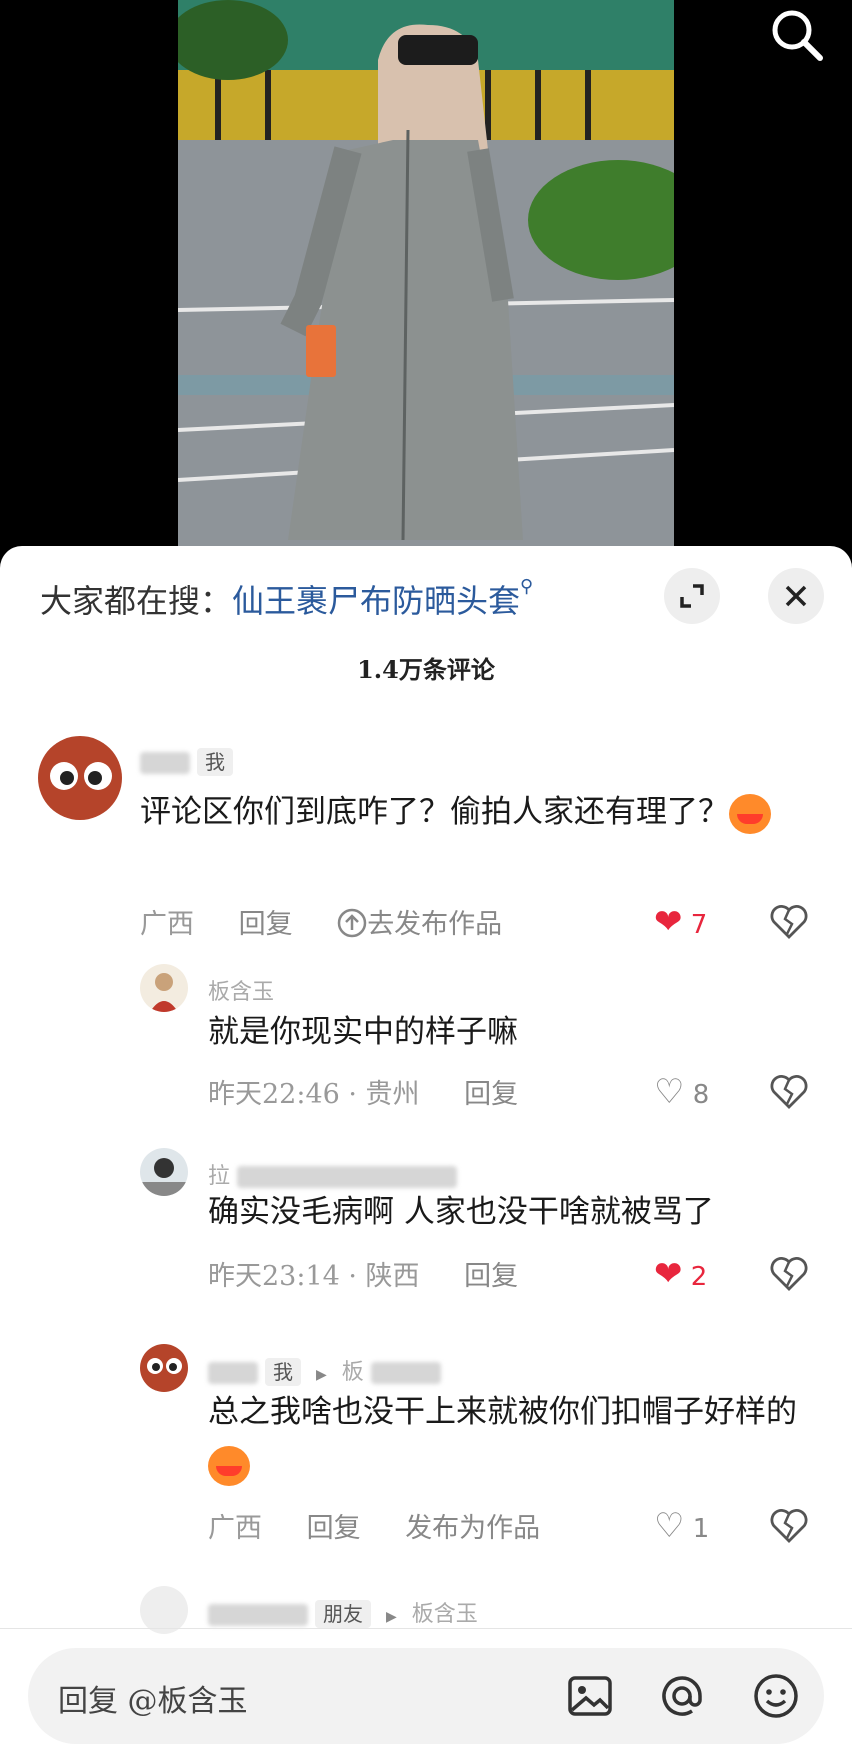  What do you see at coordinates (426, 1696) in the screenshot?
I see `reply-input: 回复 @板含玉` at bounding box center [426, 1696].